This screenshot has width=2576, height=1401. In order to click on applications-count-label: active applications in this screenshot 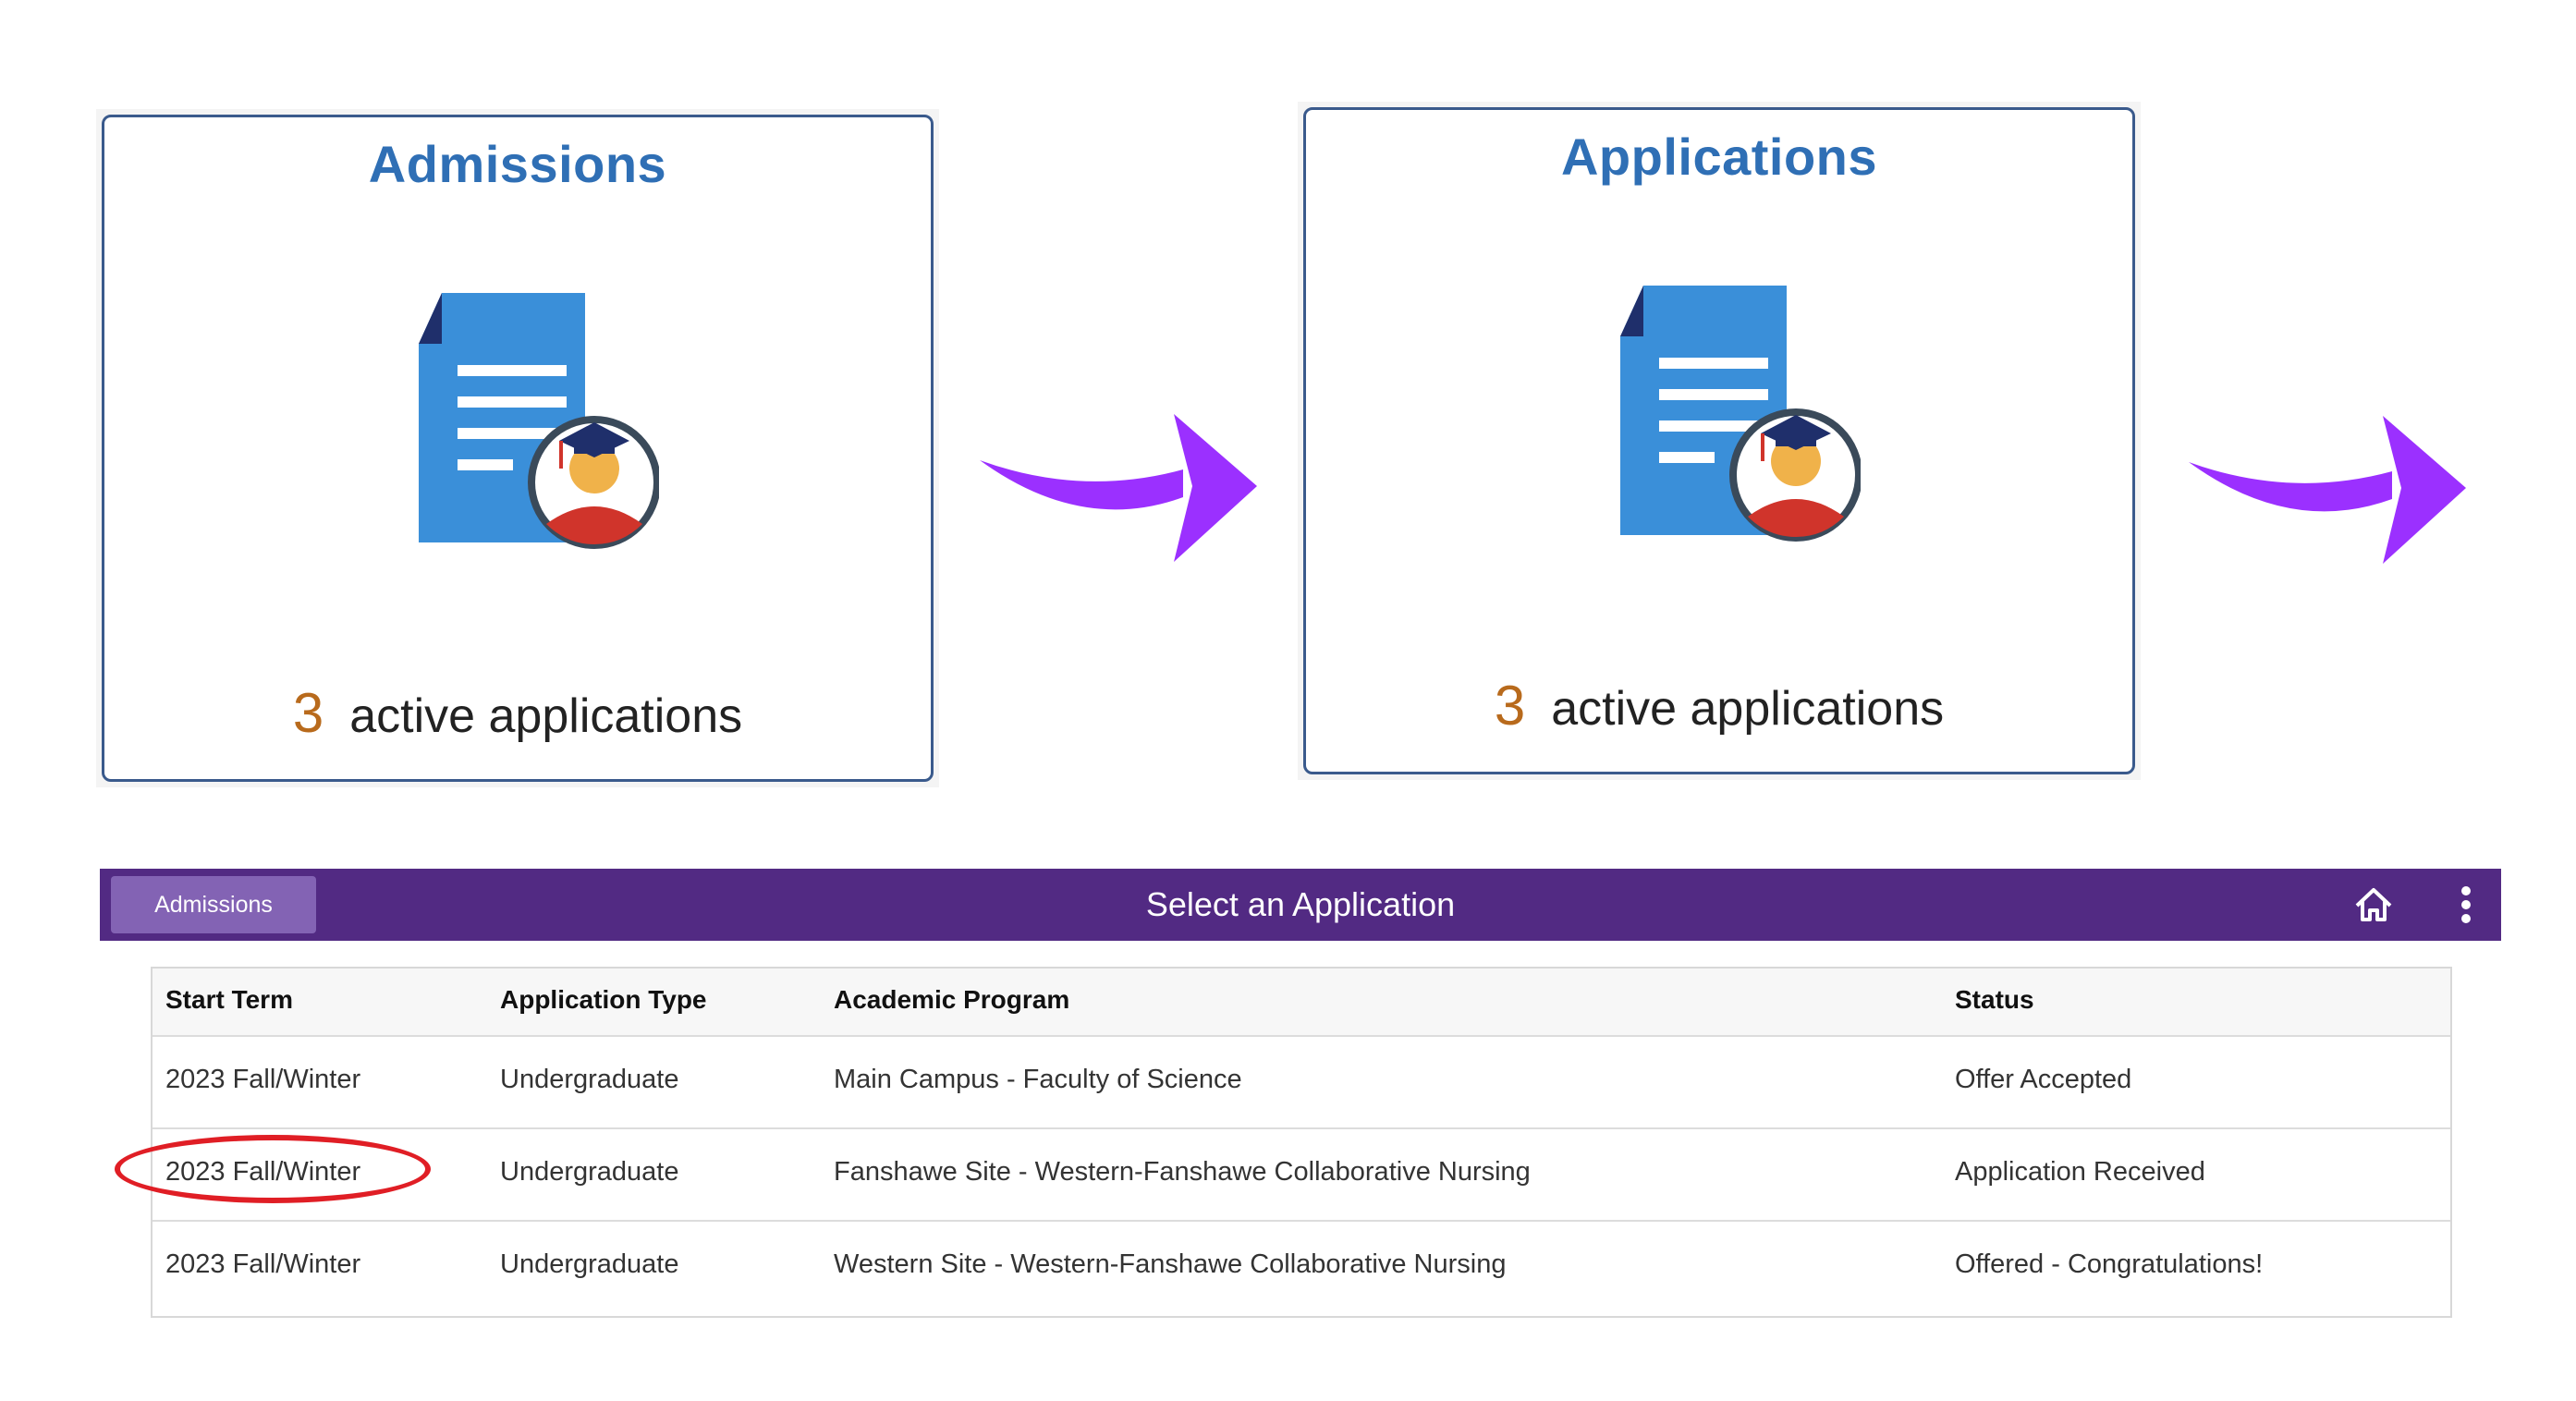, I will do `click(1748, 709)`.